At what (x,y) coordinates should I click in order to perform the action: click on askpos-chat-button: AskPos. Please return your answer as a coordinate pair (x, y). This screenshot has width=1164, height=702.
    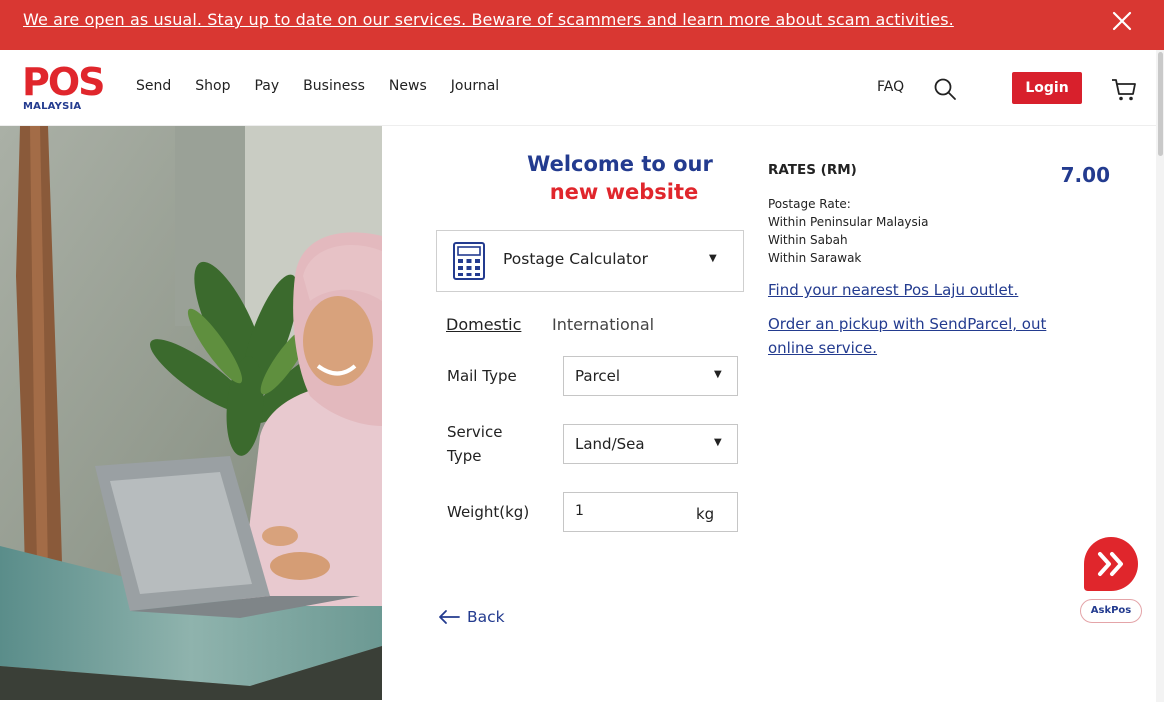
    Looking at the image, I should click on (1111, 580).